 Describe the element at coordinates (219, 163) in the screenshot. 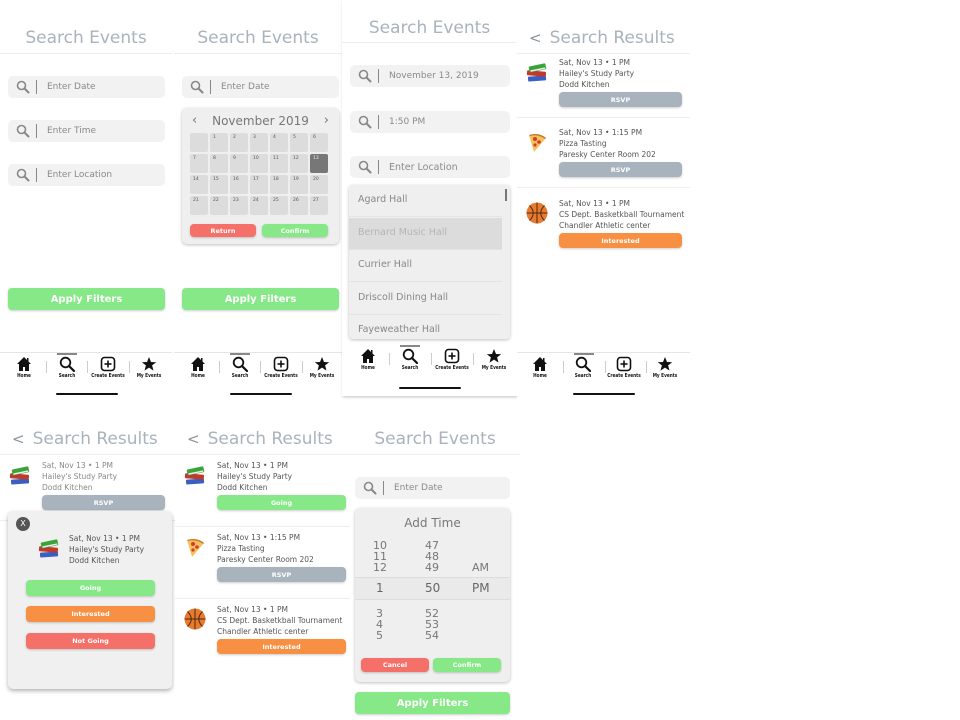

I see `calendar-day: 8` at that location.